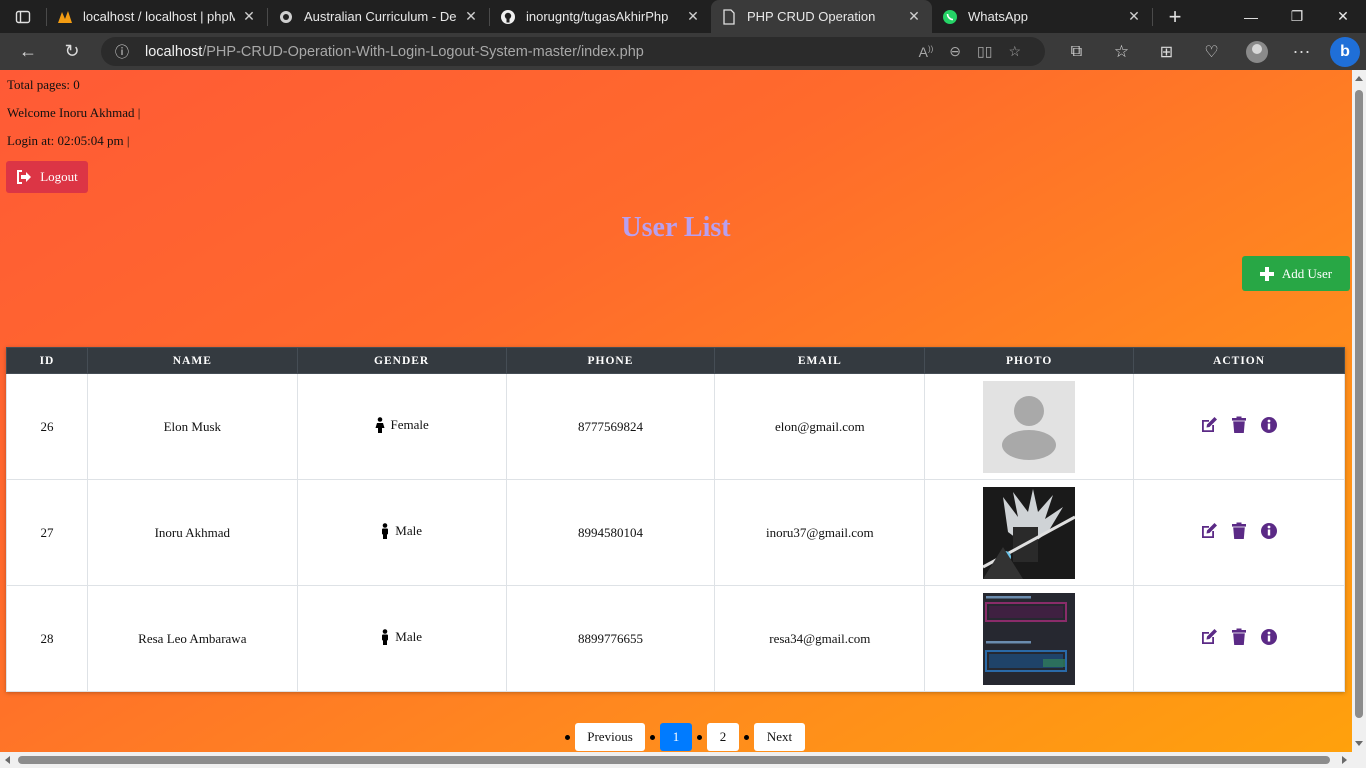  What do you see at coordinates (1345, 51) in the screenshot?
I see `bing-copilot-button: b` at bounding box center [1345, 51].